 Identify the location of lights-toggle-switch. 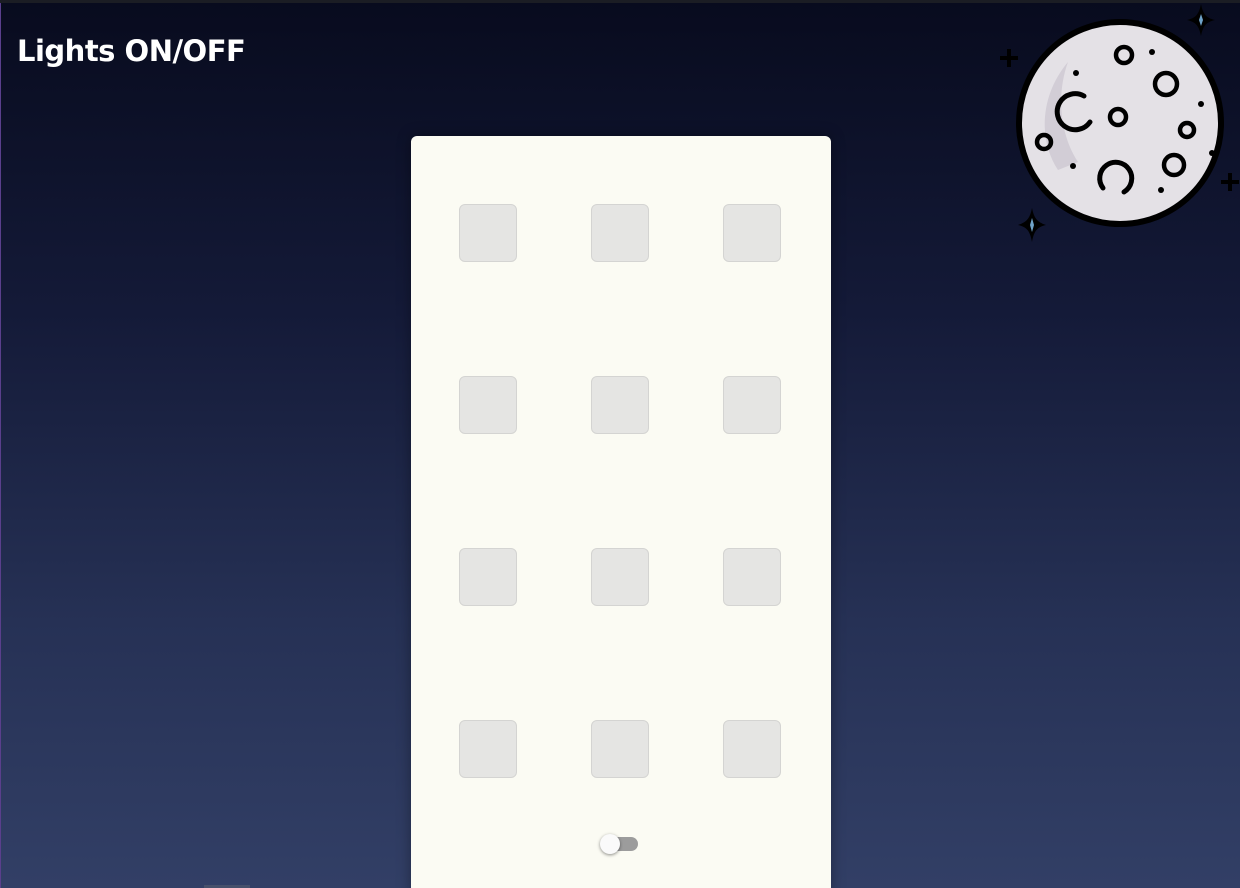
(619, 844).